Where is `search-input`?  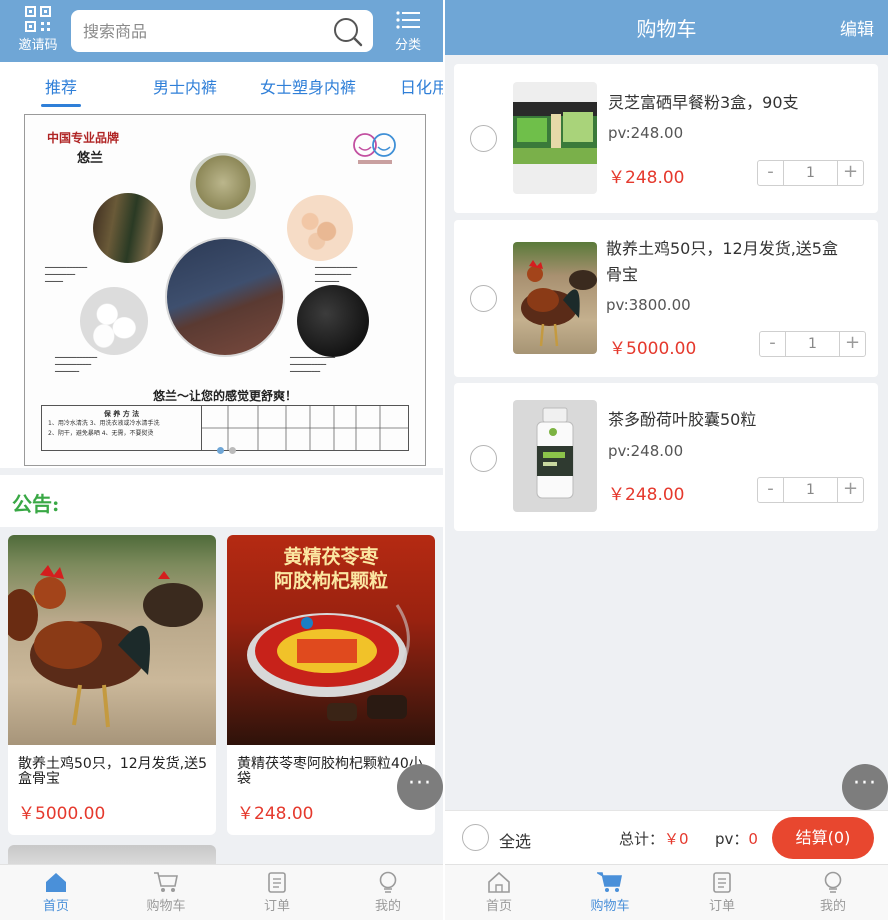
search-input is located at coordinates (203, 31).